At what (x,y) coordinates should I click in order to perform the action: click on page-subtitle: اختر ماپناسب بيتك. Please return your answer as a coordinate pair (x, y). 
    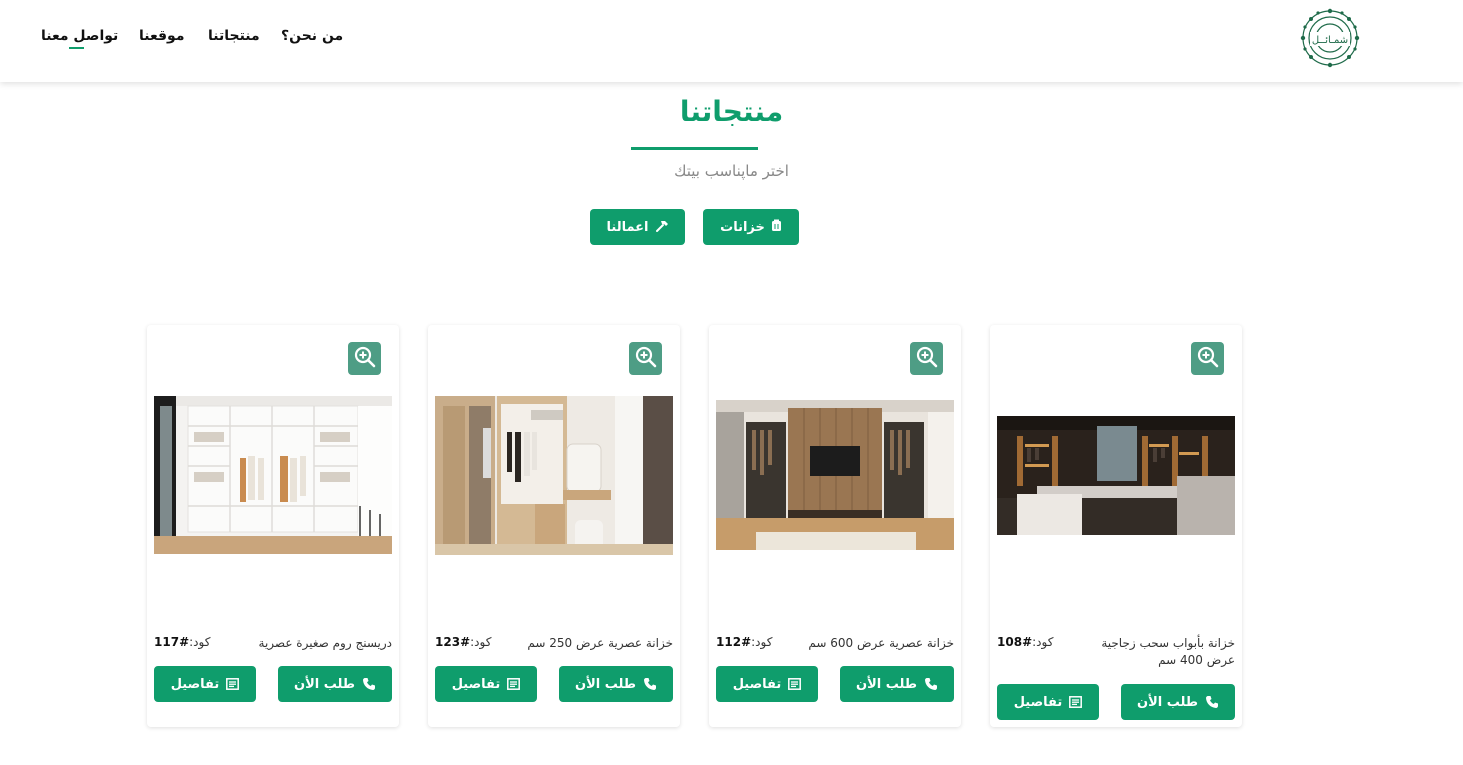
    Looking at the image, I should click on (731, 171).